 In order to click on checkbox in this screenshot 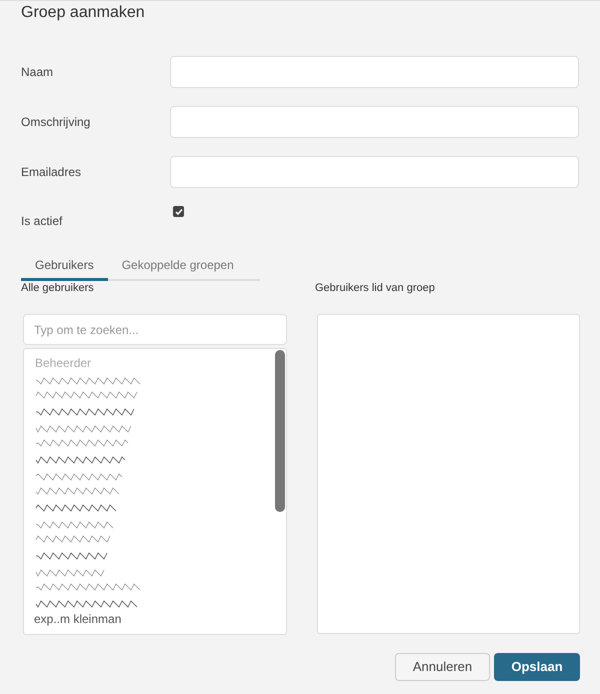, I will do `click(178, 211)`.